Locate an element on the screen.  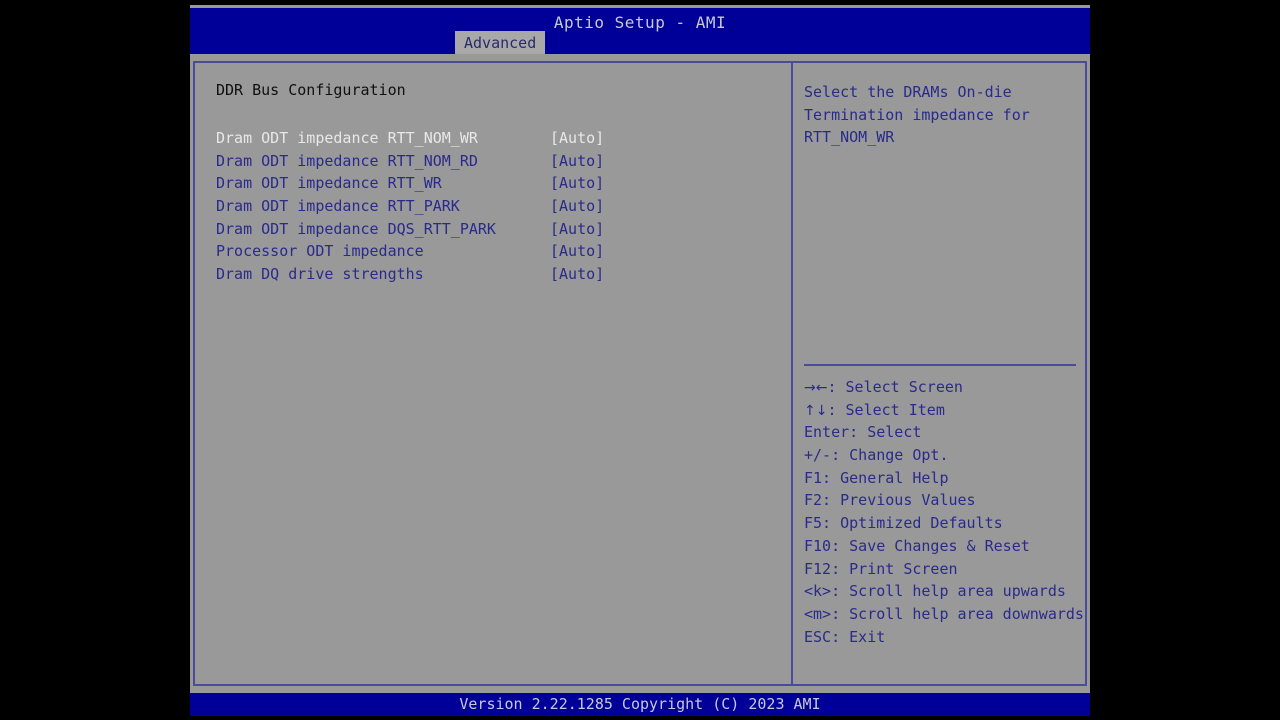
help-separator is located at coordinates (940, 365).